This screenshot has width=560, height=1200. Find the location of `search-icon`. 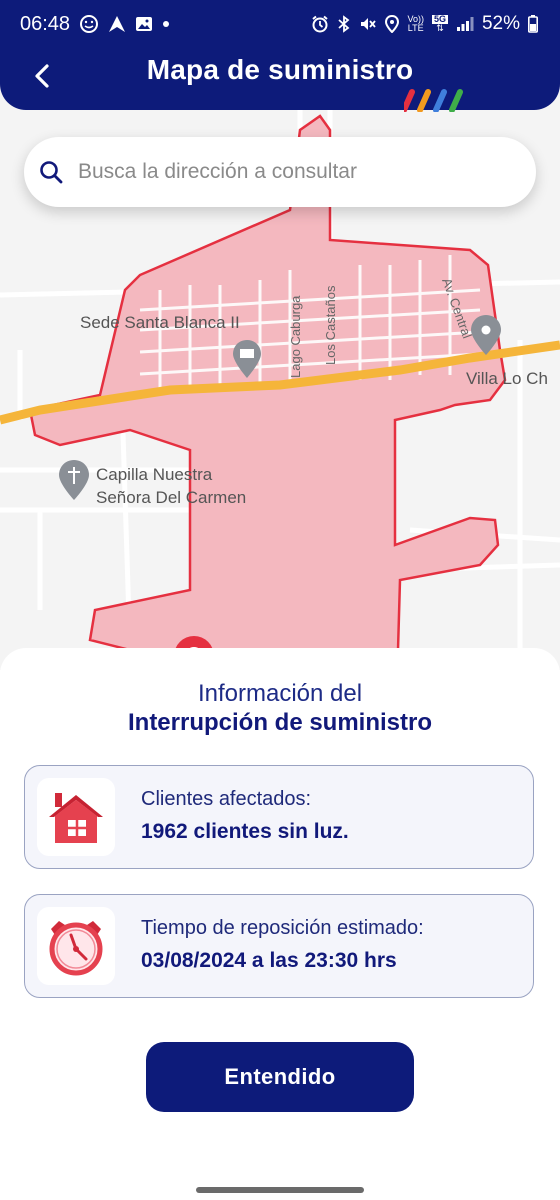

search-icon is located at coordinates (51, 172).